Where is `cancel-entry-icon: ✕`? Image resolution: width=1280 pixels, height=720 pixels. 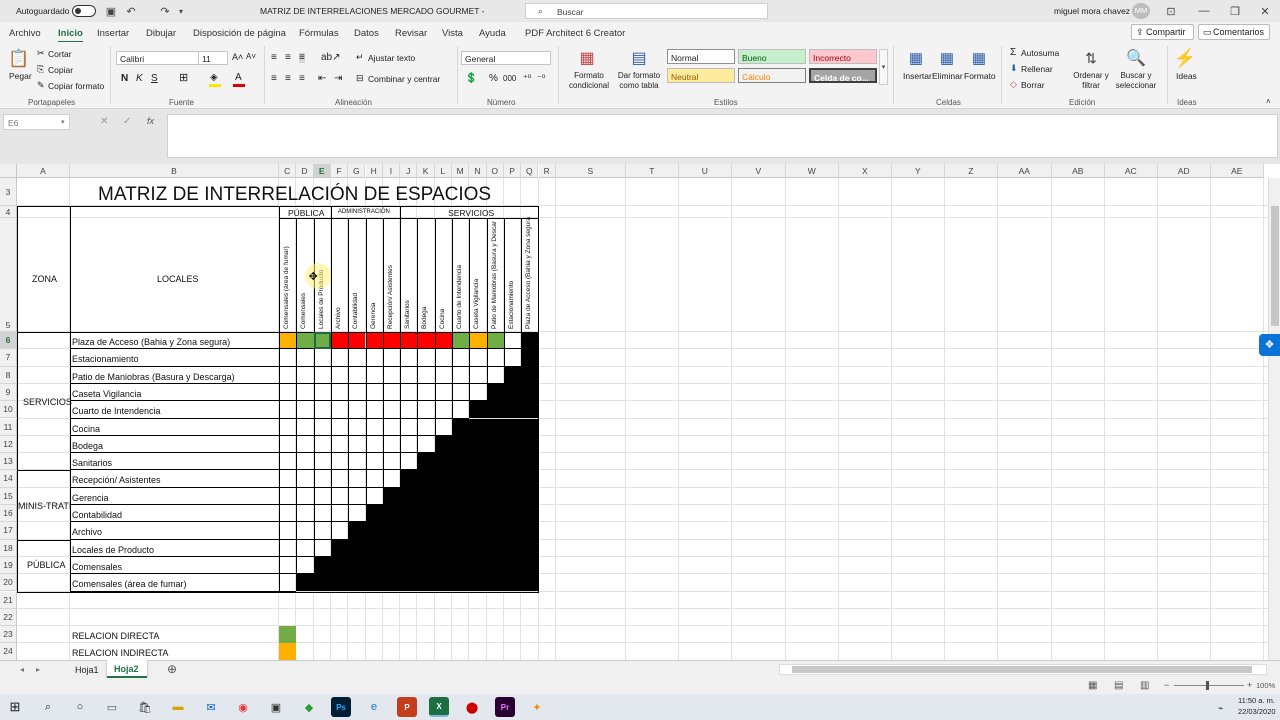 cancel-entry-icon: ✕ is located at coordinates (104, 122).